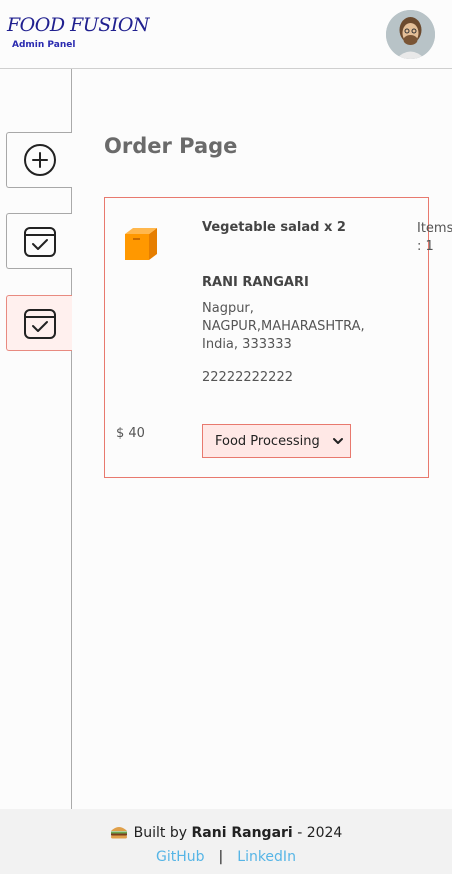 This screenshot has height=874, width=452. I want to click on brand-subtitle: Admin Panel, so click(44, 45).